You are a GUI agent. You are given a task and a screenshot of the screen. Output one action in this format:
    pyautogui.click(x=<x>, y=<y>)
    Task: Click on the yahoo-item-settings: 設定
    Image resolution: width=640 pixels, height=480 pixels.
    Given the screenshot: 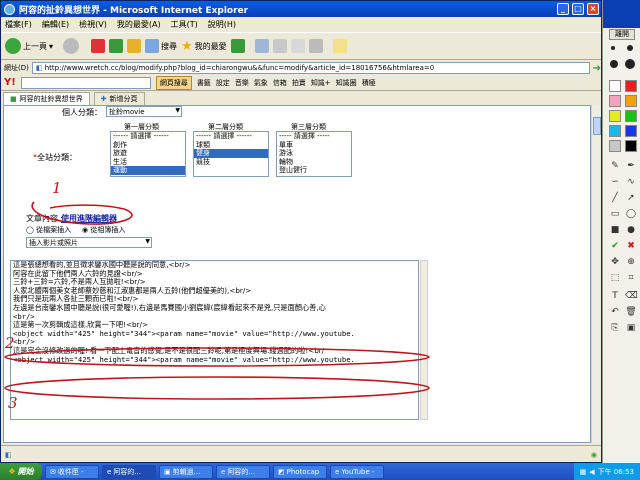 What is the action you would take?
    pyautogui.click(x=223, y=83)
    